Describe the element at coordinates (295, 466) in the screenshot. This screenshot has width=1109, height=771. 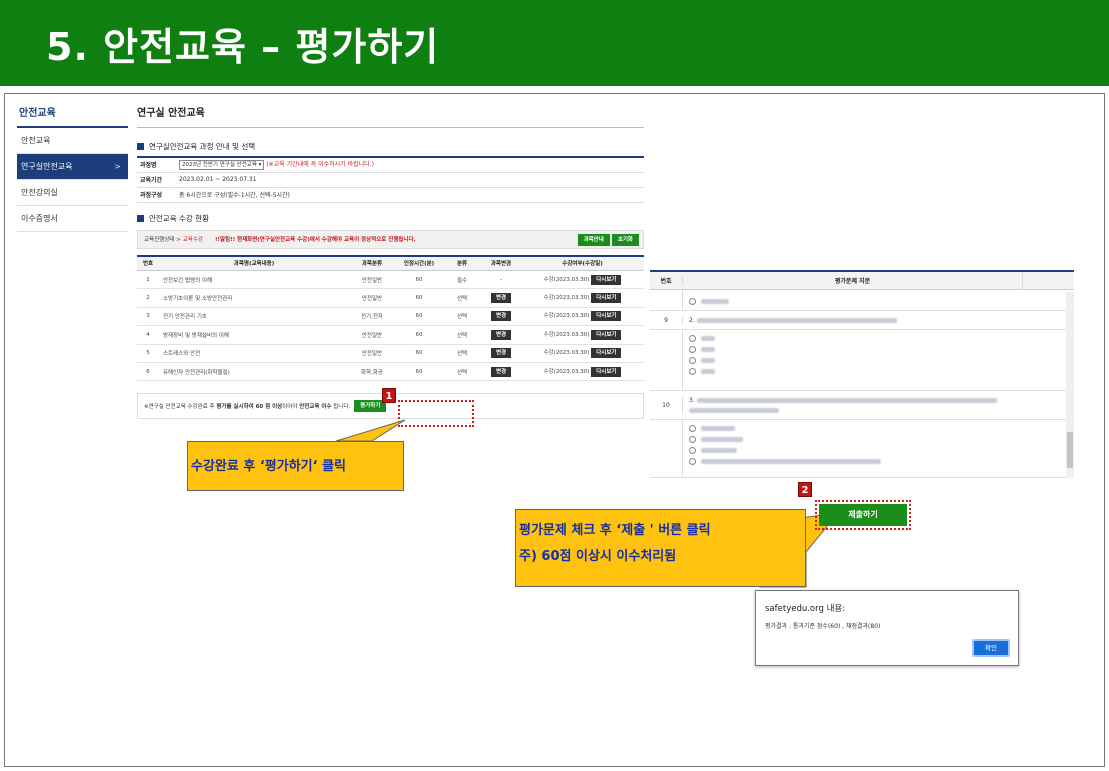
I see `callout-evaluate: 수강완료 후 ‘평가하기‘ 클릭` at that location.